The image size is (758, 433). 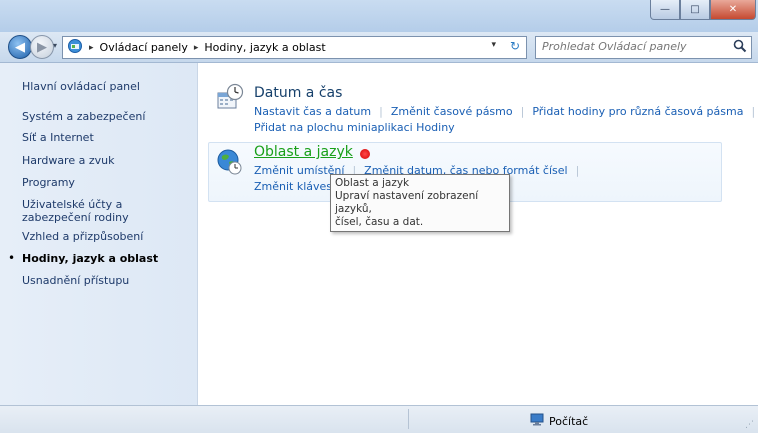 I want to click on sidebar-item-programs: Programy, so click(x=107, y=182).